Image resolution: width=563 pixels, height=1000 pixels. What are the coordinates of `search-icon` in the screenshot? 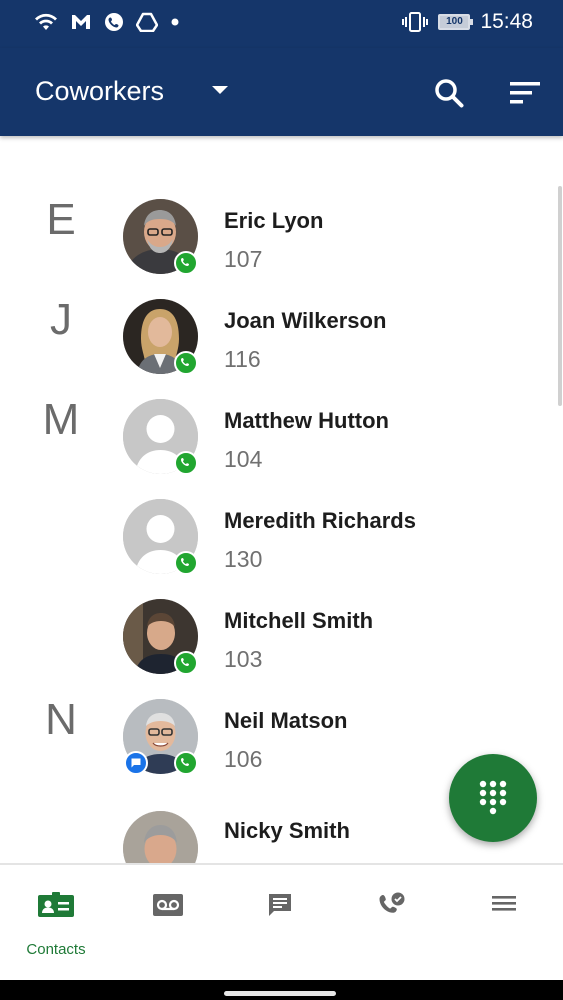 It's located at (449, 93).